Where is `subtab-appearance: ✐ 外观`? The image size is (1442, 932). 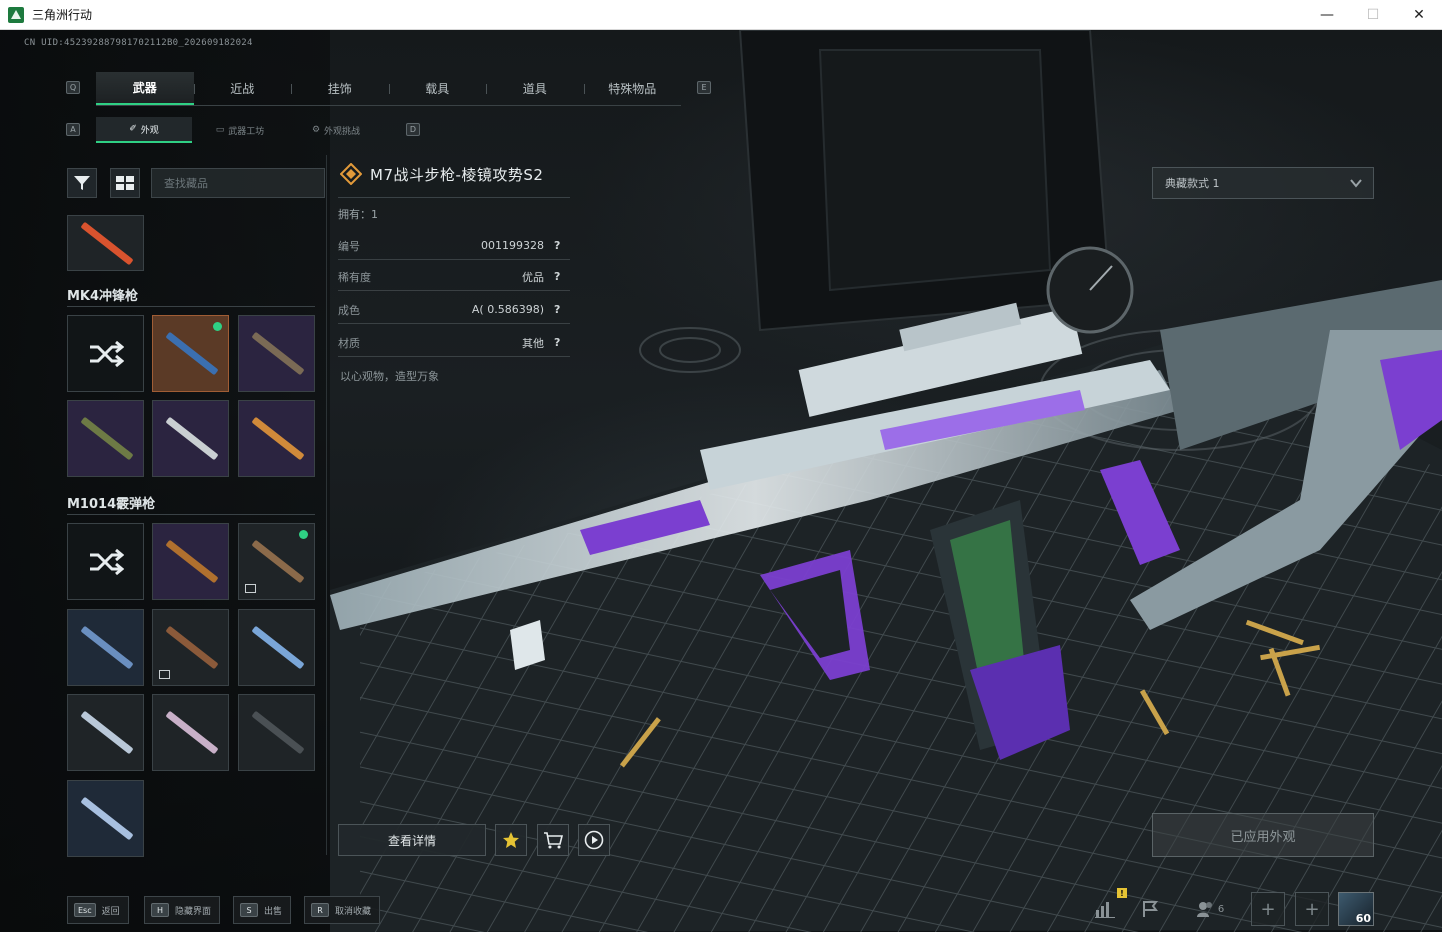 subtab-appearance: ✐ 外观 is located at coordinates (144, 130).